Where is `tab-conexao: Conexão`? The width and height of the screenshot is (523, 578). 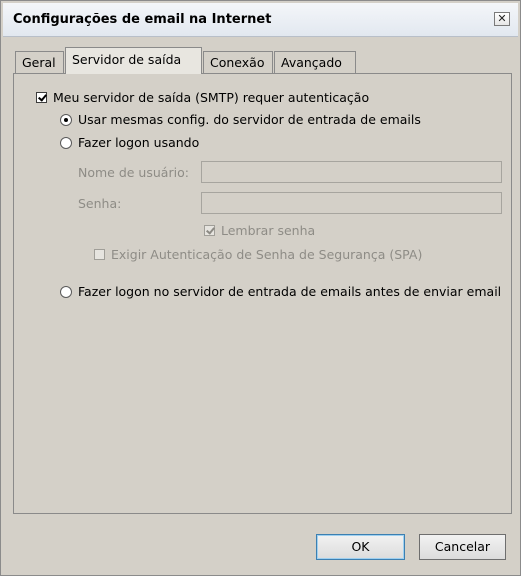
tab-conexao: Conexão is located at coordinates (238, 62).